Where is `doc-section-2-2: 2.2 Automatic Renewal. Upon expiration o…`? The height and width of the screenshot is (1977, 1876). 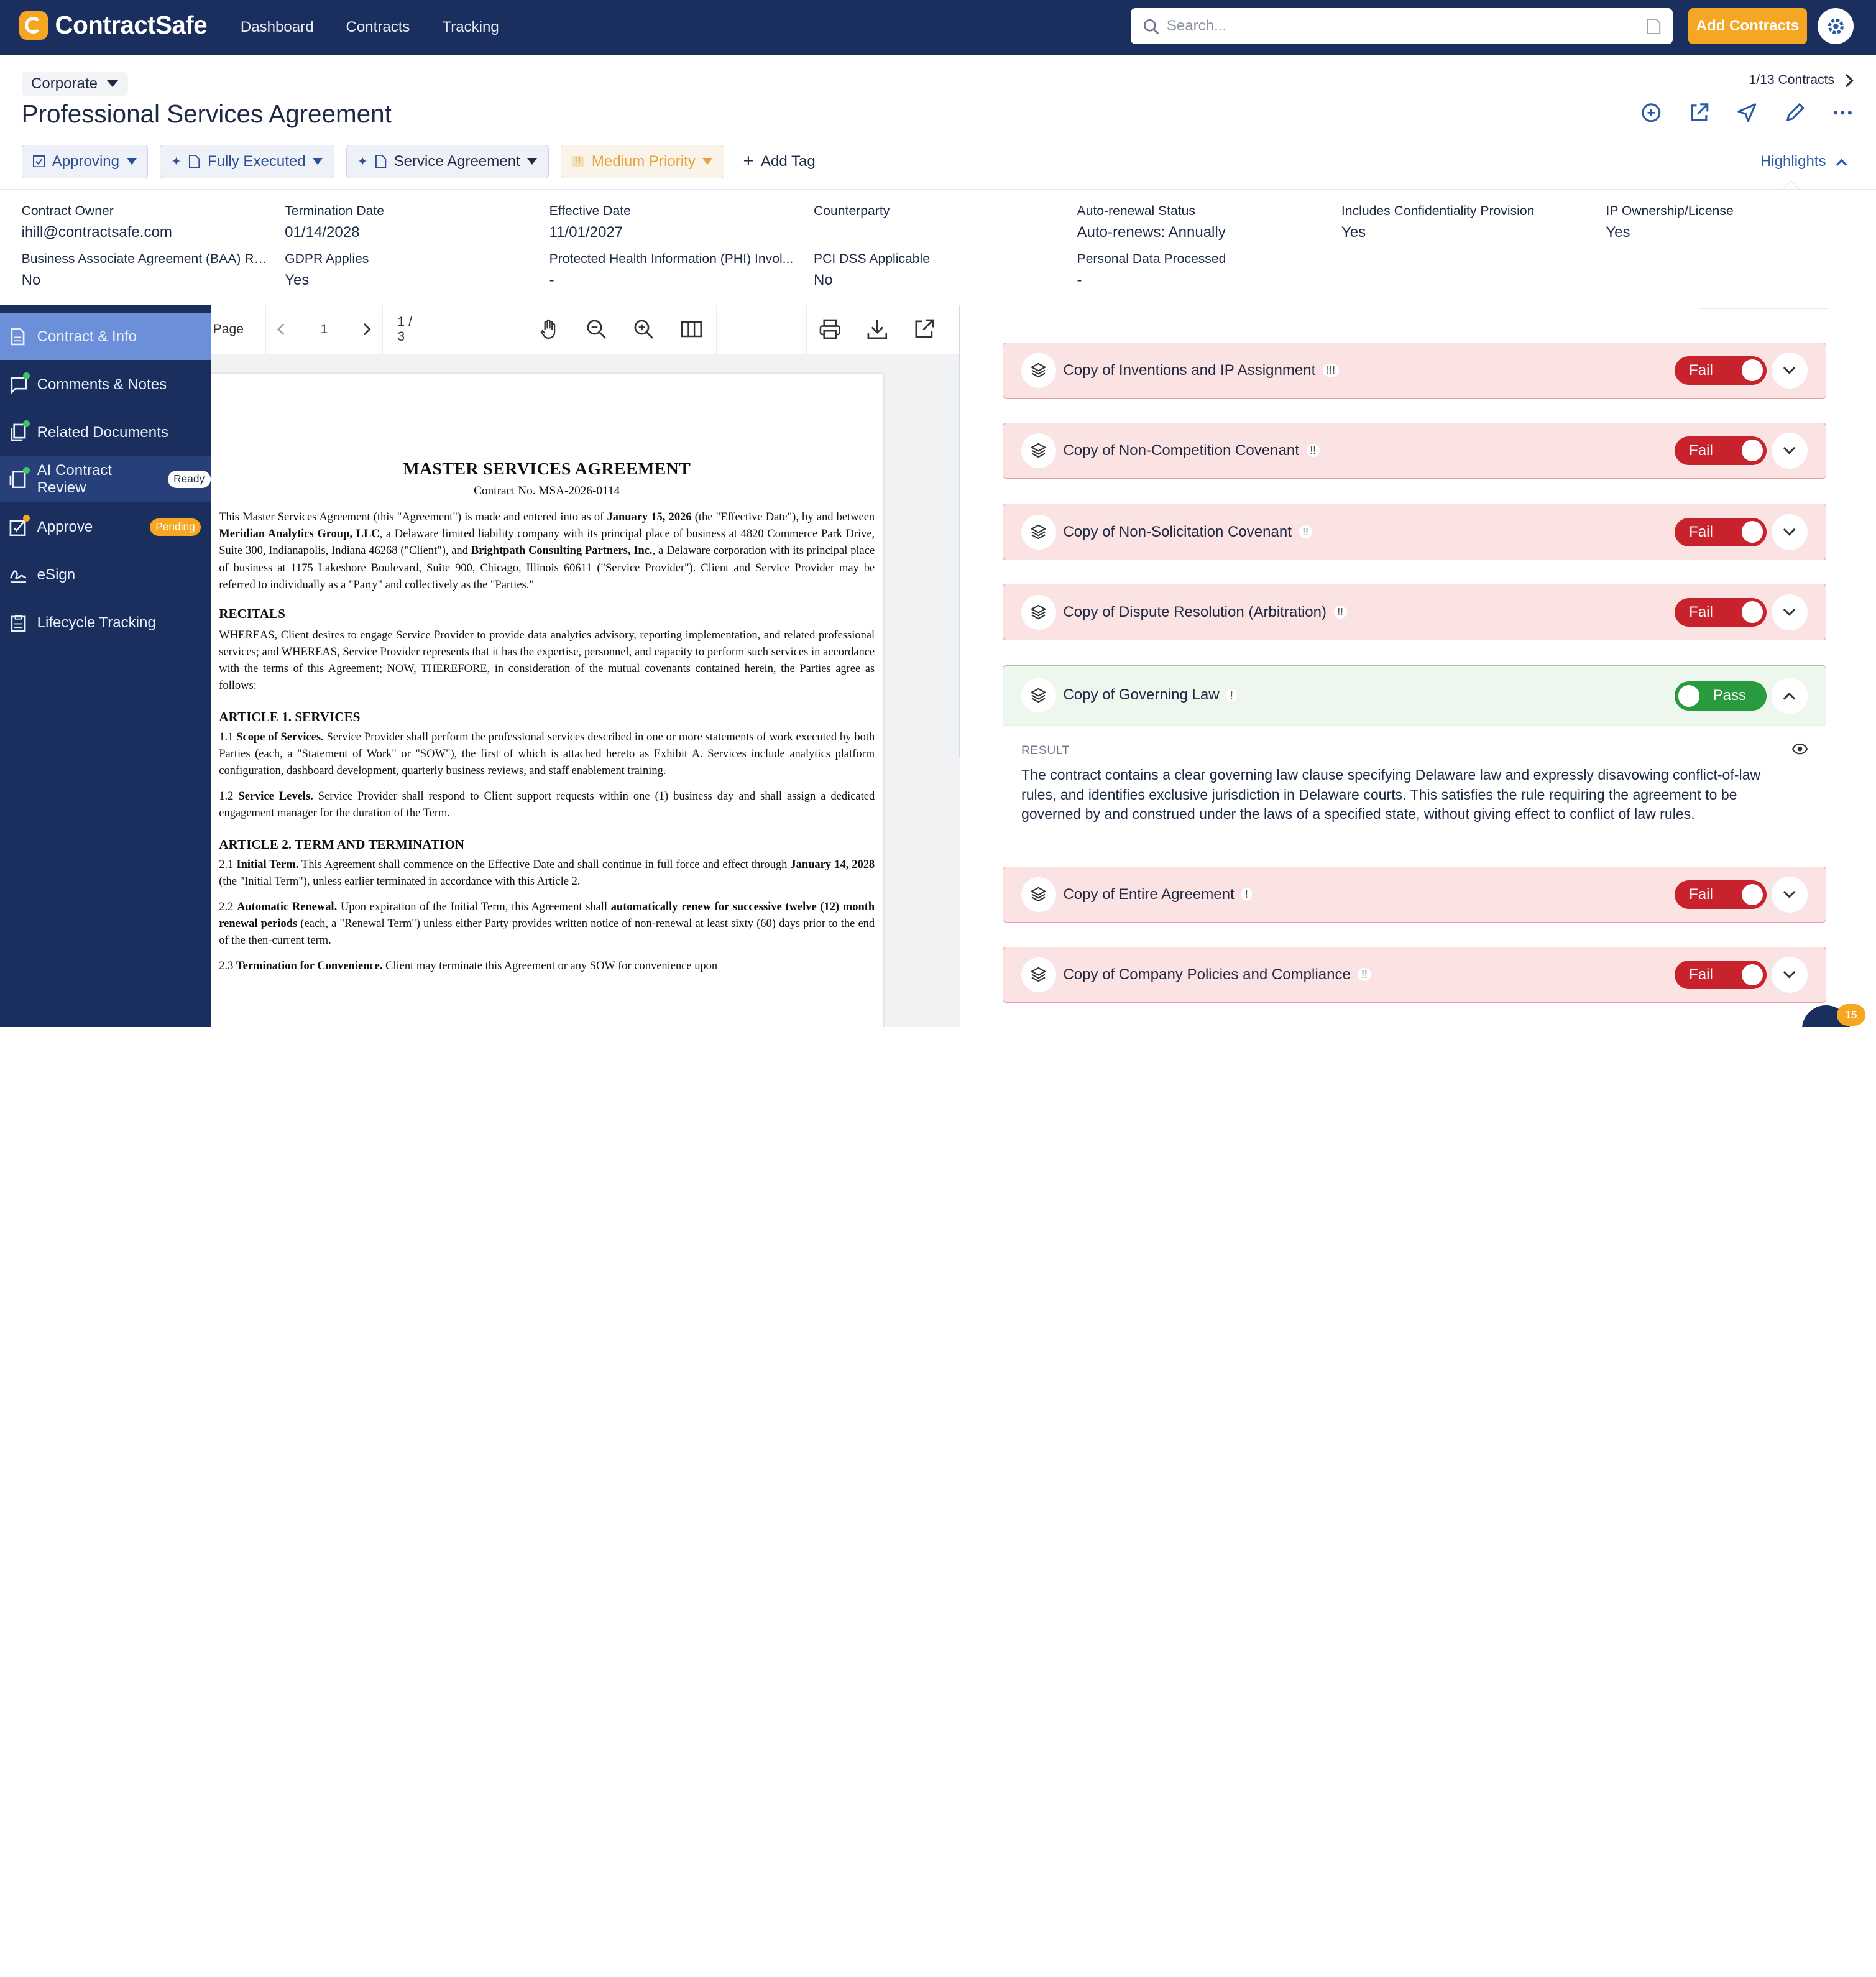 doc-section-2-2: 2.2 Automatic Renewal. Upon expiration o… is located at coordinates (547, 923).